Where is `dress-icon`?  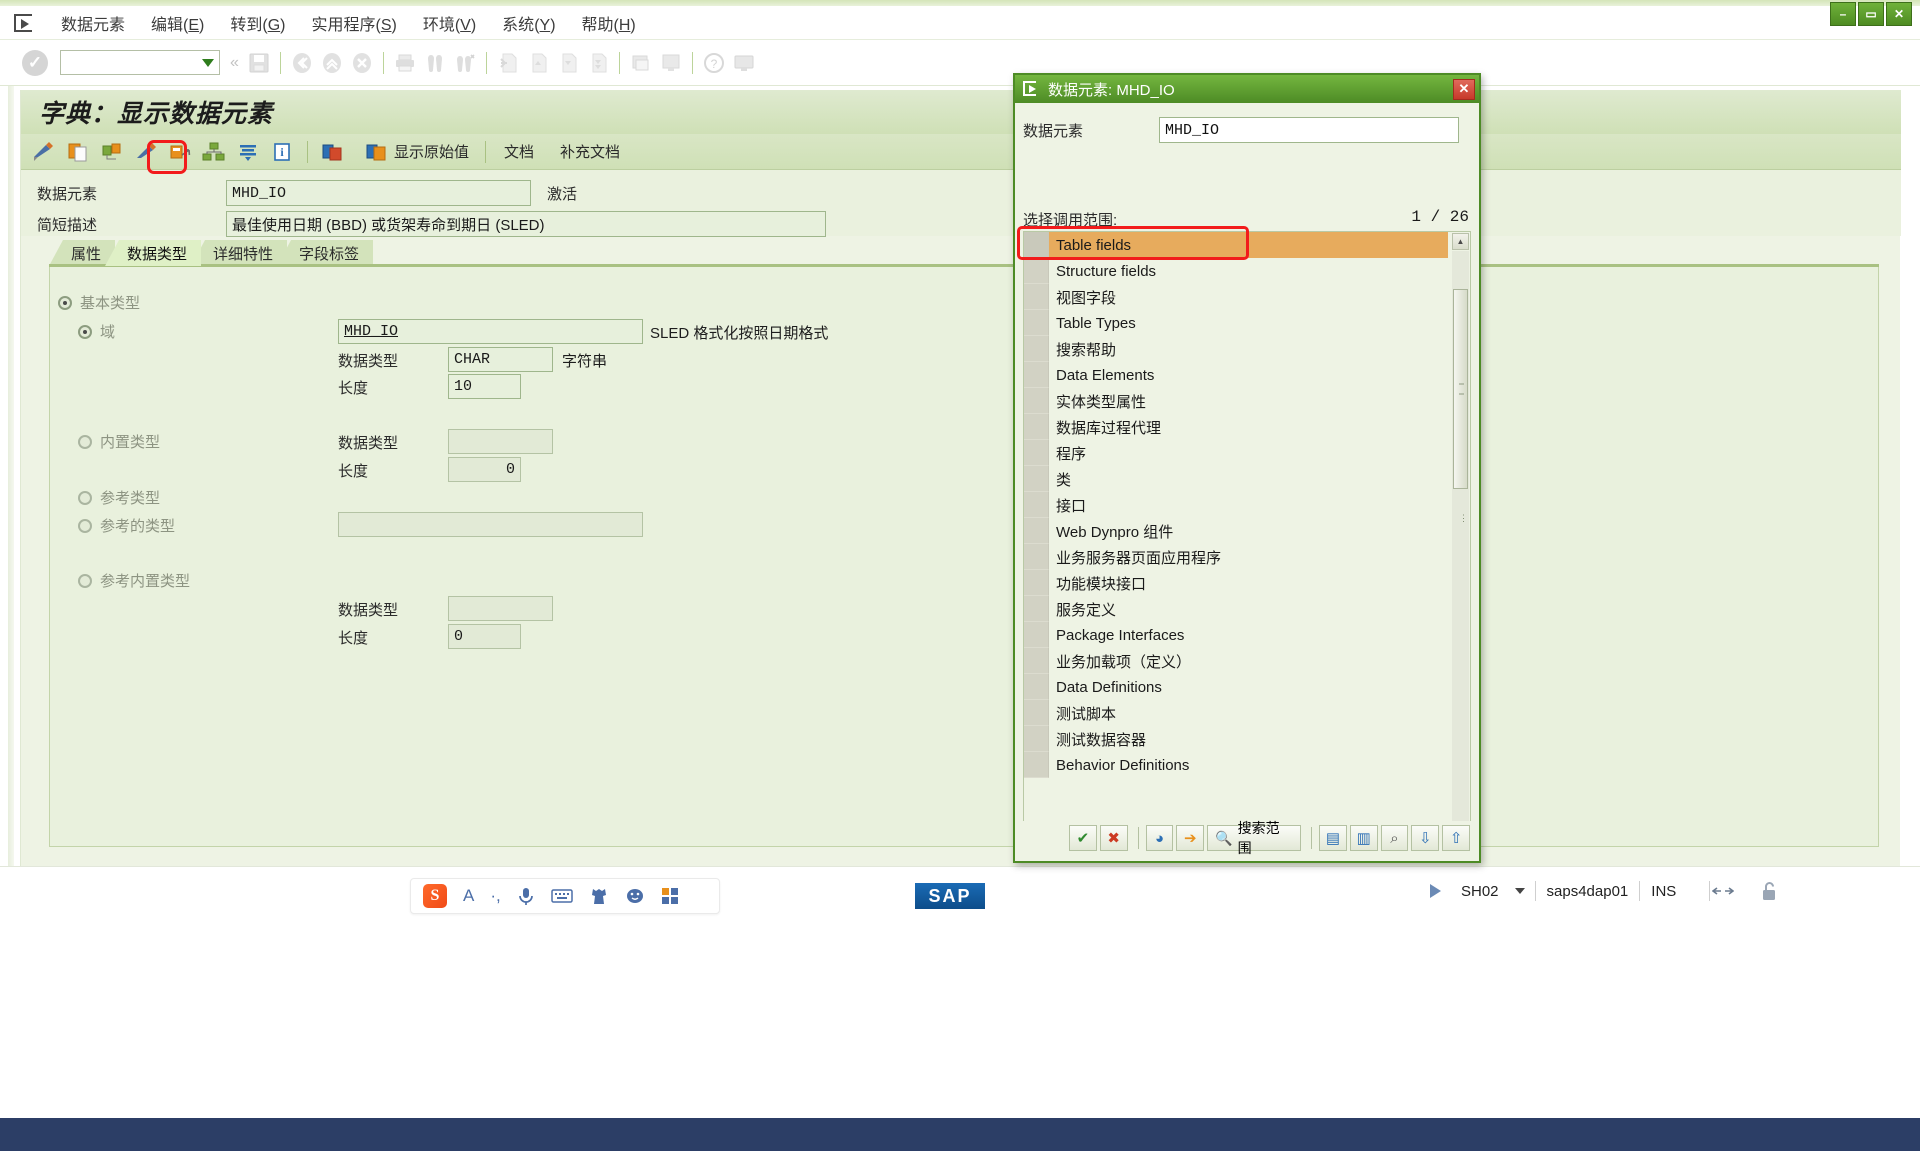
dress-icon is located at coordinates (599, 896).